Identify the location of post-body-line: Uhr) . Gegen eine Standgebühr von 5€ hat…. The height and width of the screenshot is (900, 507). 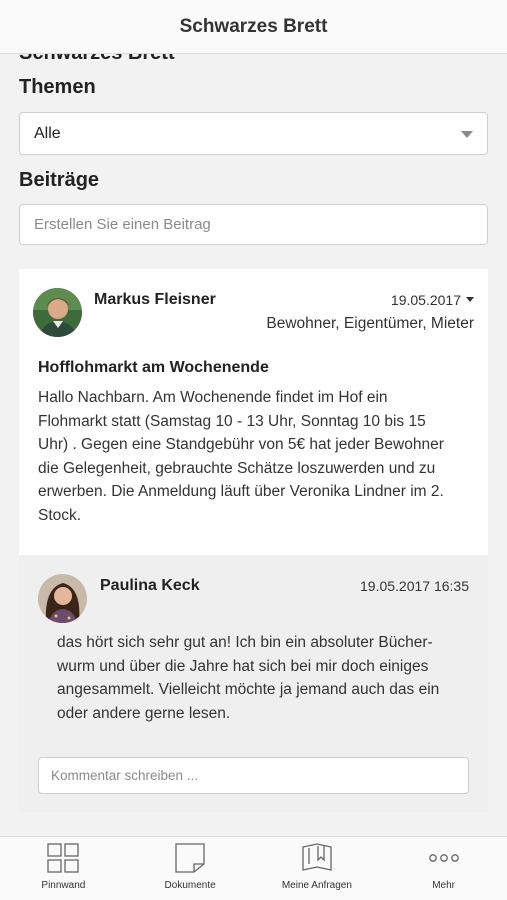
(241, 444).